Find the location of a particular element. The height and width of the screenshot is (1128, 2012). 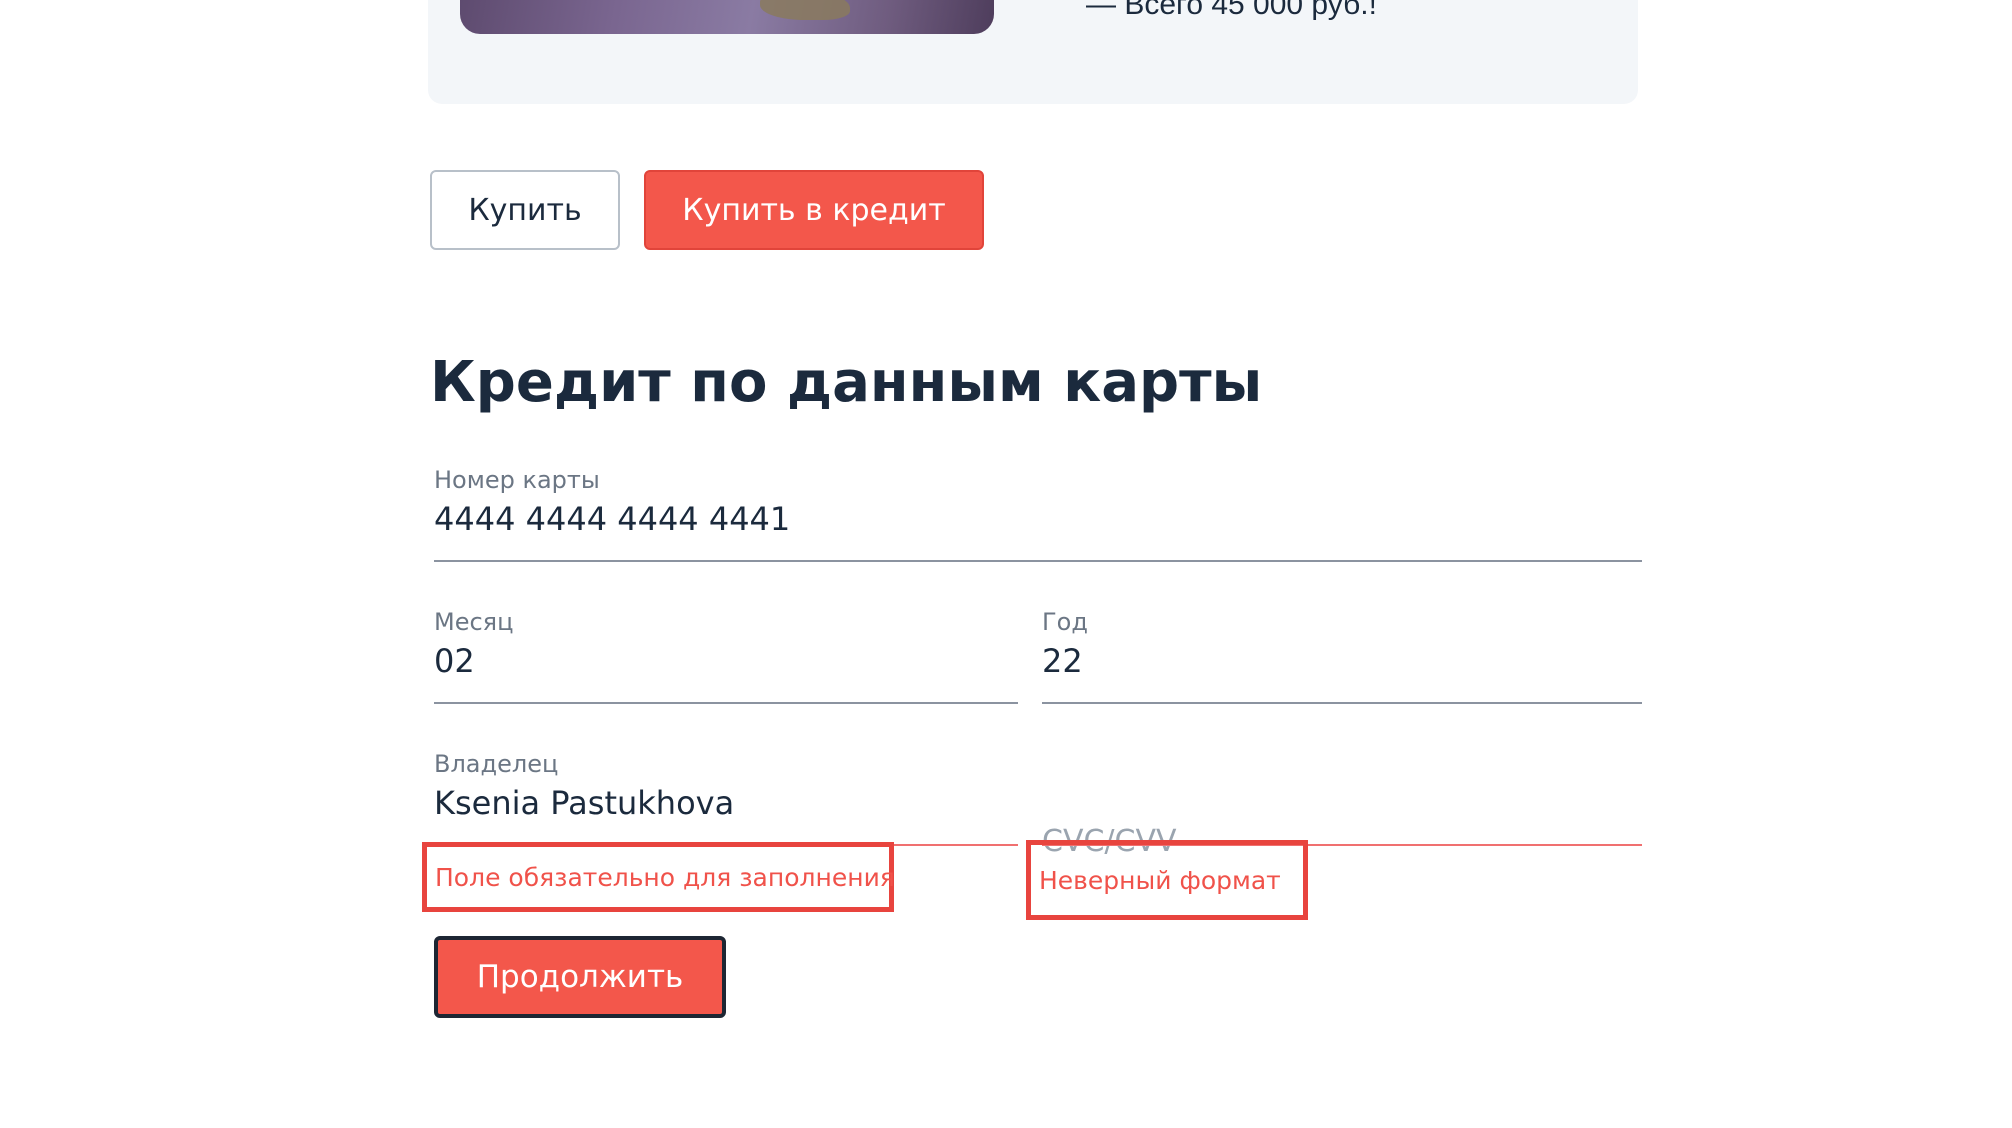

buy-button: Купить is located at coordinates (525, 210).